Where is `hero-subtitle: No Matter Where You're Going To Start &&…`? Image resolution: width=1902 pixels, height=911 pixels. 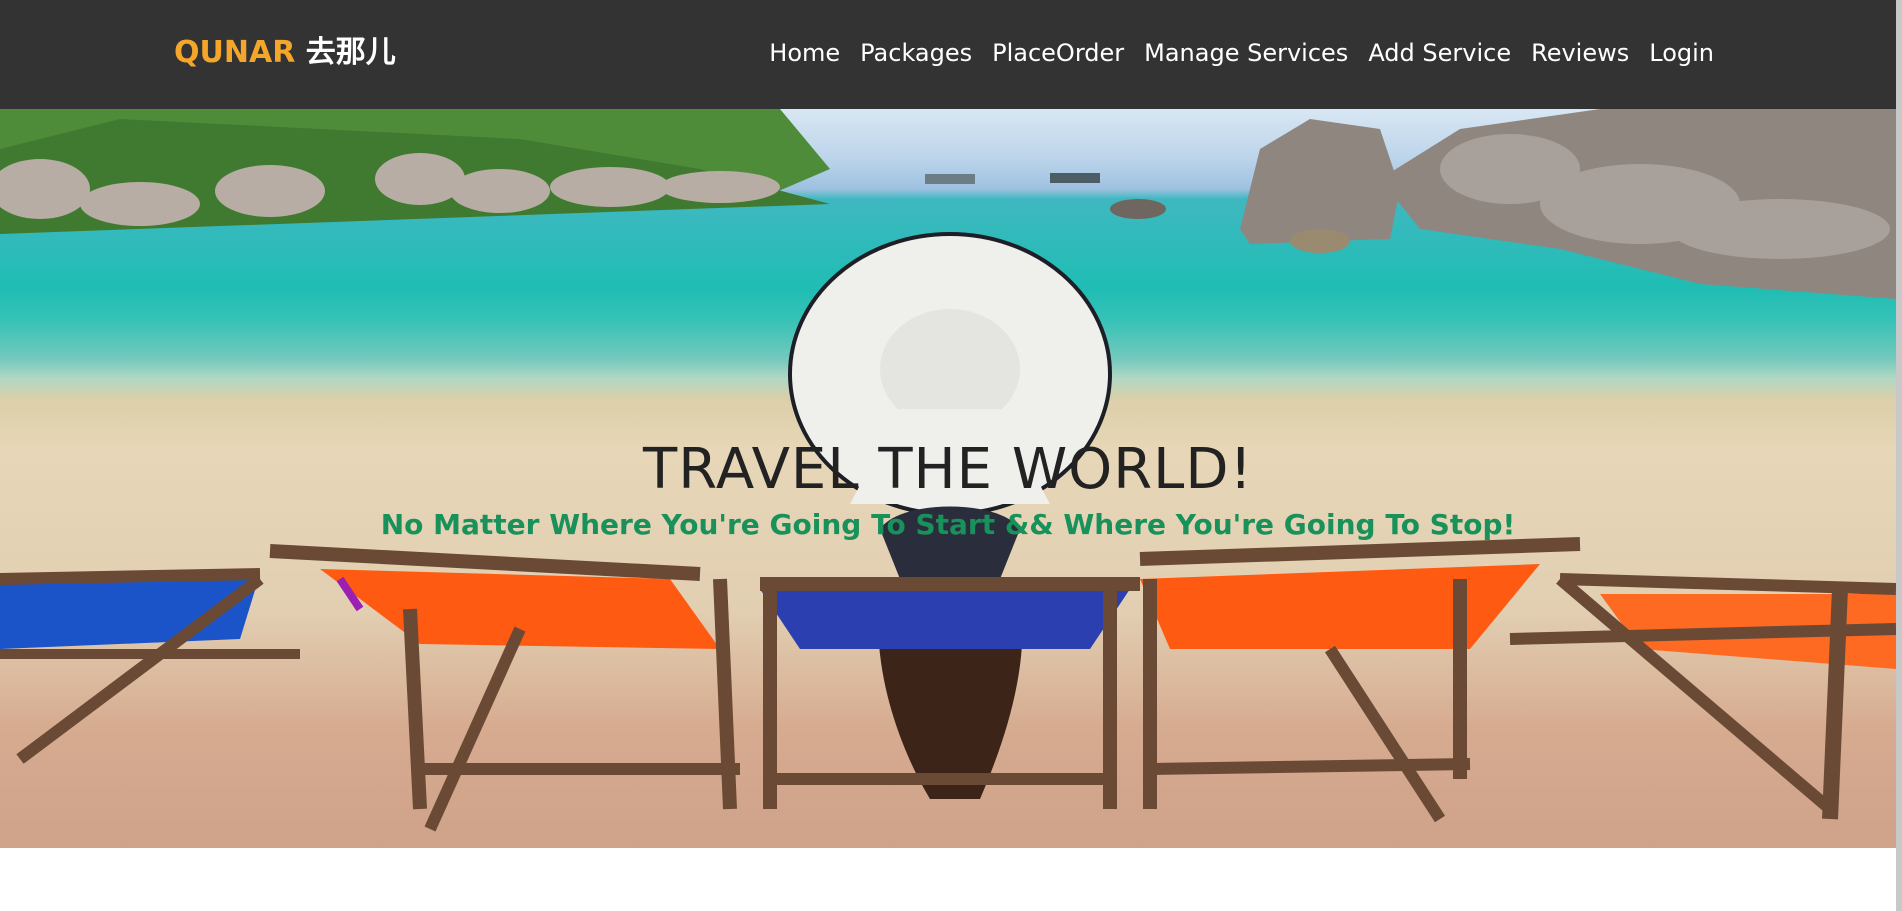
hero-subtitle: No Matter Where You're Going To Start &&… is located at coordinates (948, 524).